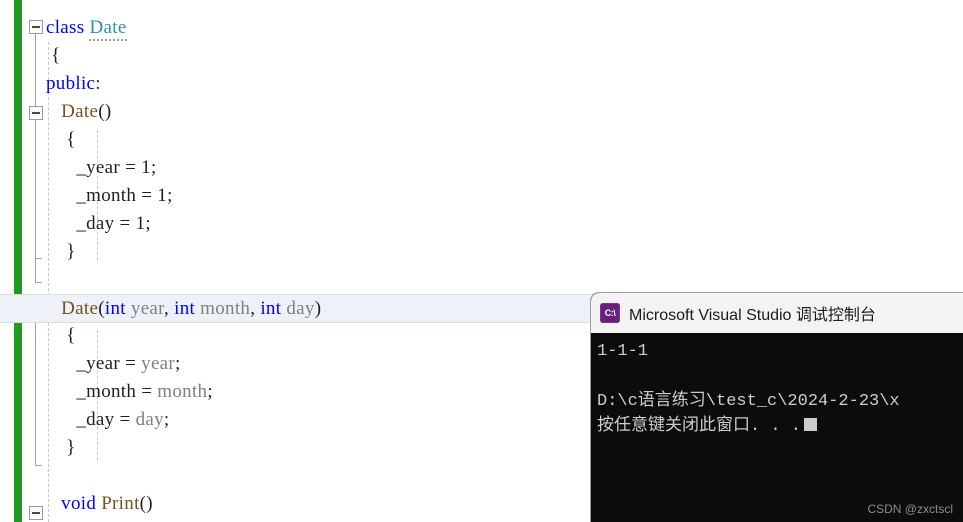  Describe the element at coordinates (780, 426) in the screenshot. I see `console-output-line: 按任意键关闭此窗口. . .` at that location.